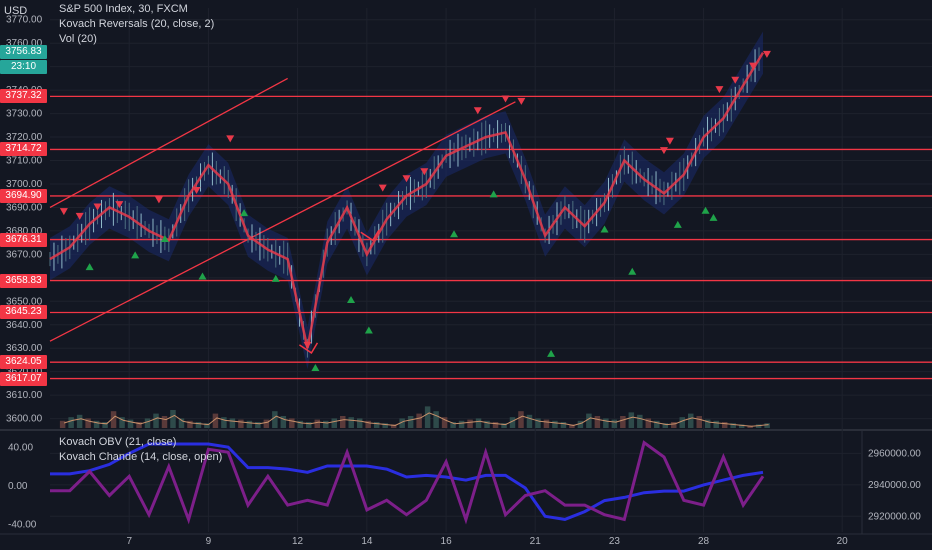  Describe the element at coordinates (615, 541) in the screenshot. I see `x-tick-label: 23` at that location.